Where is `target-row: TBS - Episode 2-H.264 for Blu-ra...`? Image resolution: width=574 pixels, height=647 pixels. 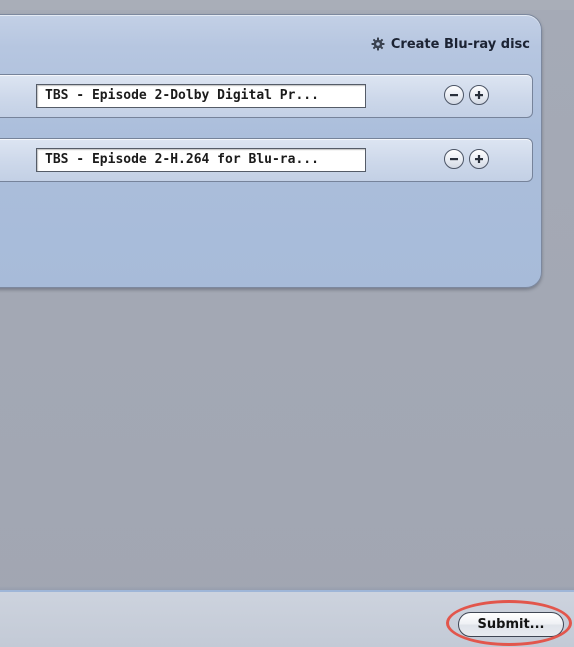
target-row: TBS - Episode 2-H.264 for Blu-ra... is located at coordinates (266, 160).